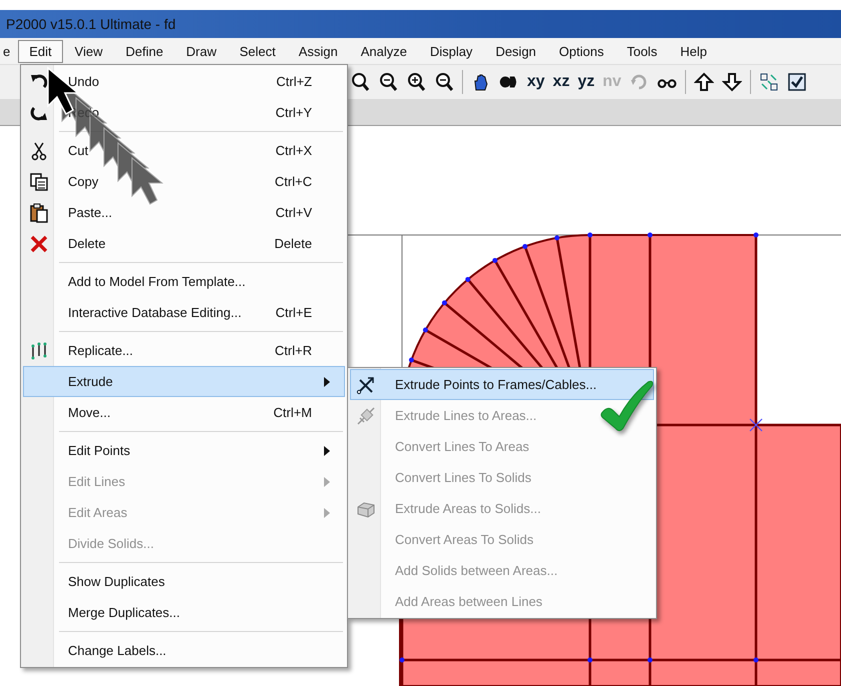  Describe the element at coordinates (732, 82) in the screenshot. I see `down-arrow-icon` at that location.